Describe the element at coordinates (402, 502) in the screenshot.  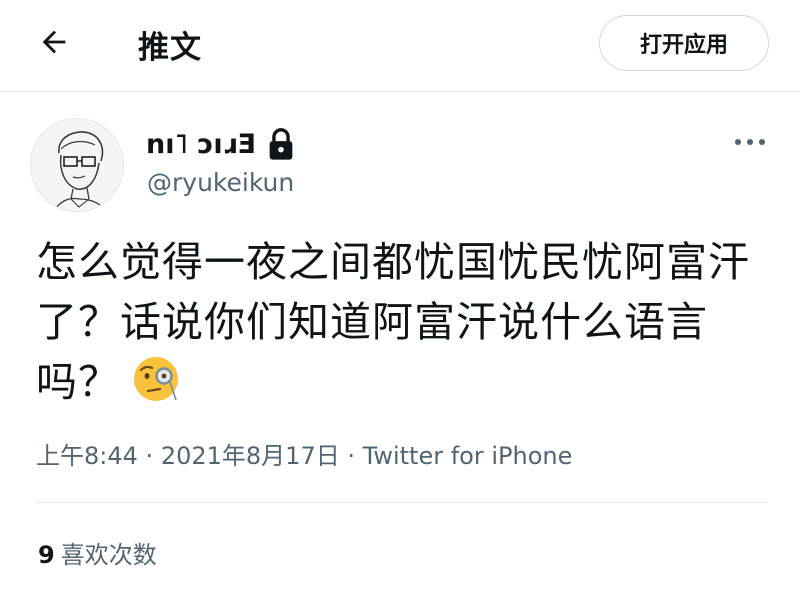
I see `divider` at that location.